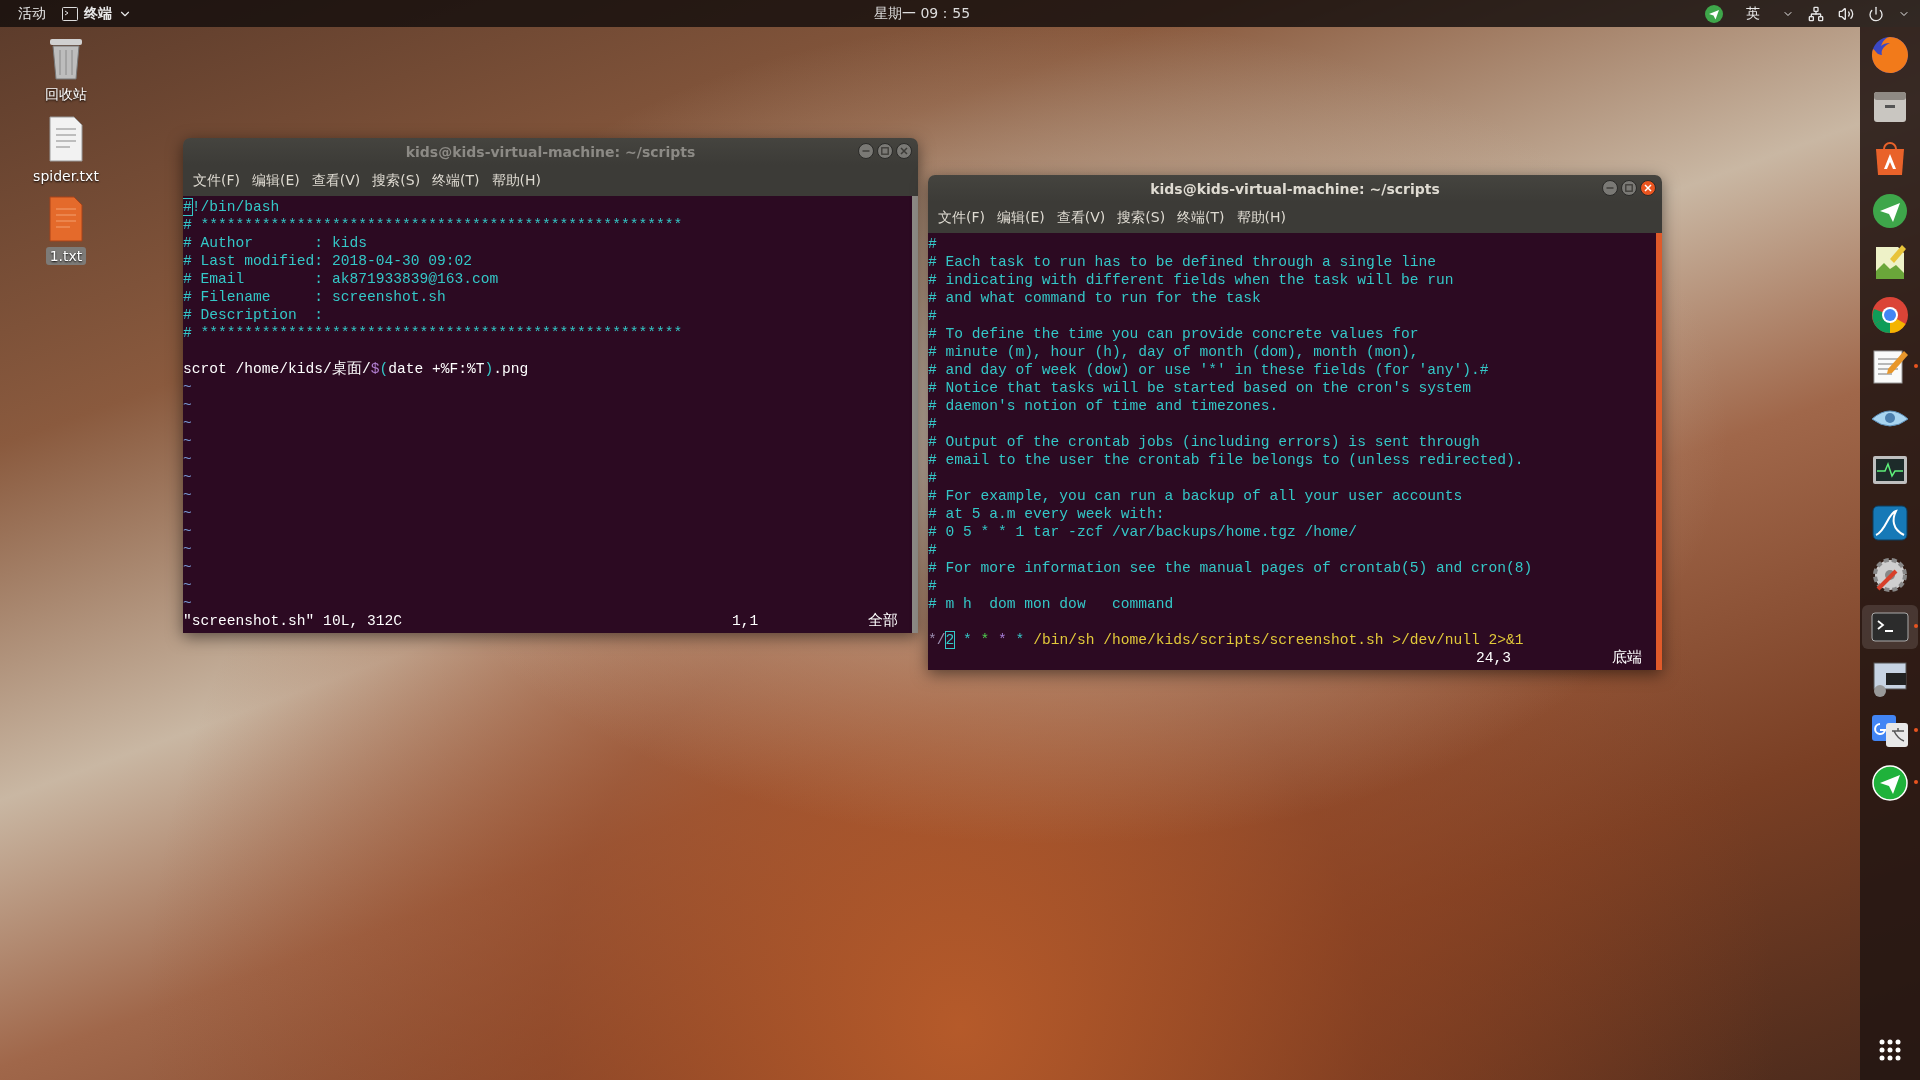 This screenshot has width=1920, height=1080. What do you see at coordinates (1648, 188) in the screenshot?
I see `close-button` at bounding box center [1648, 188].